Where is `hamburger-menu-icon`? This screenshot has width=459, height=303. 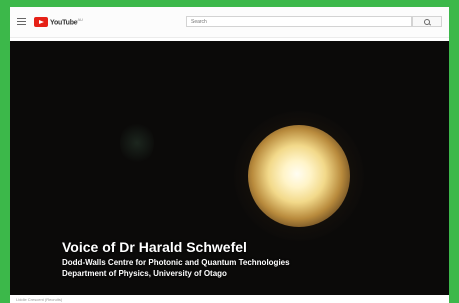
hamburger-menu-icon is located at coordinates (21, 21).